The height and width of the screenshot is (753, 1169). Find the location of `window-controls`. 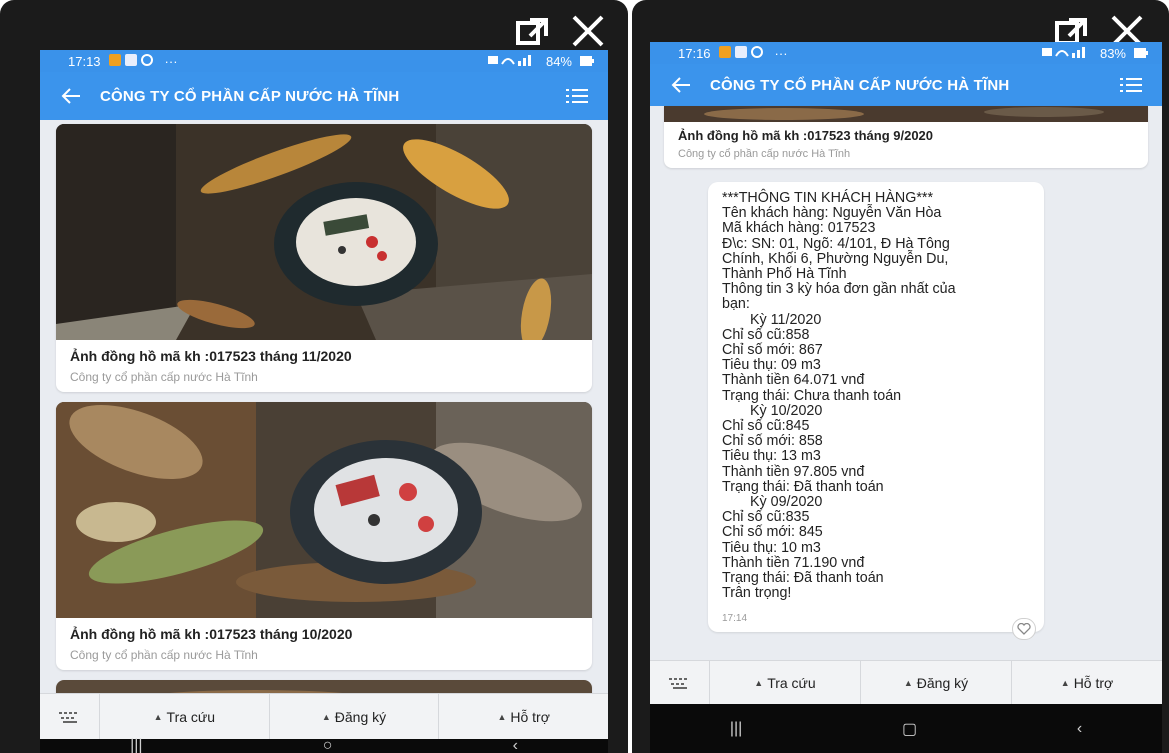

window-controls is located at coordinates (560, 31).